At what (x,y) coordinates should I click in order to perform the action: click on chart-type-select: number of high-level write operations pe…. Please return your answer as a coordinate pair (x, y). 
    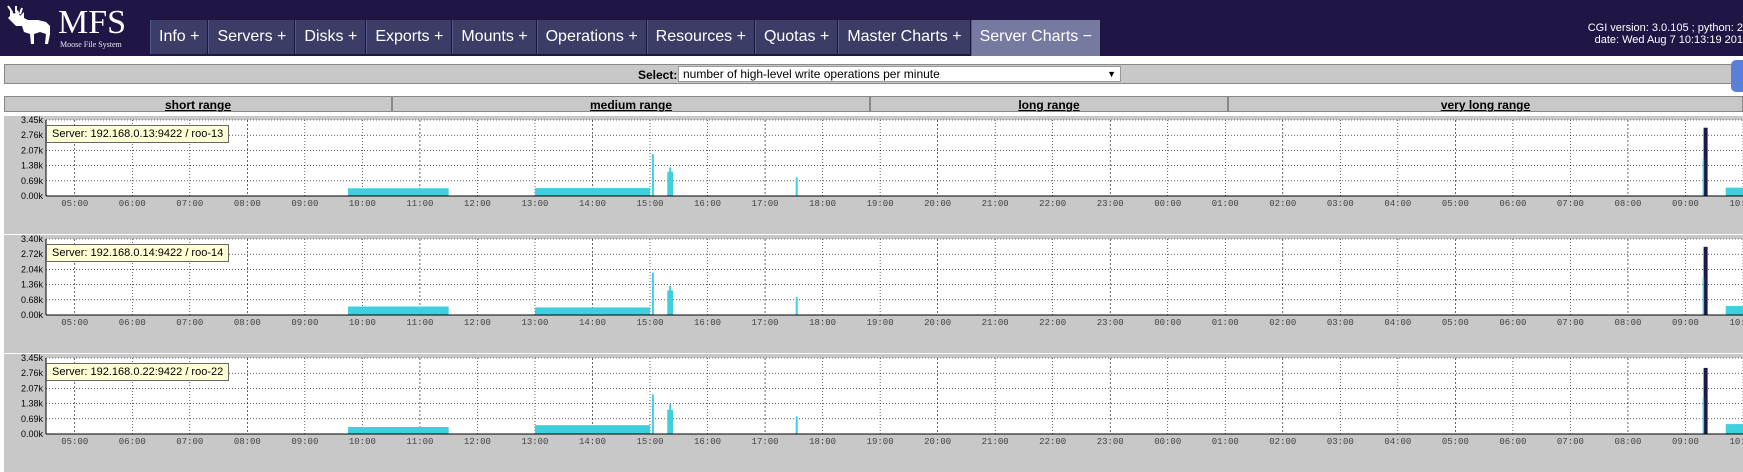
    Looking at the image, I should click on (899, 74).